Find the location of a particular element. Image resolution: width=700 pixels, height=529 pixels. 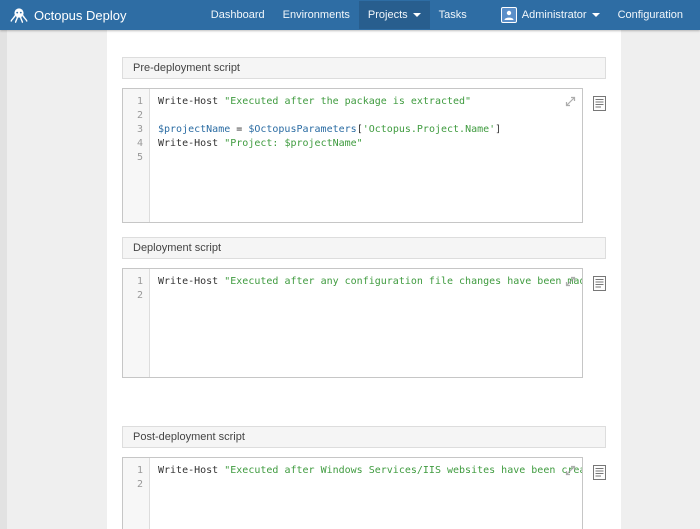

nav-item-environments: Environments is located at coordinates (316, 15).